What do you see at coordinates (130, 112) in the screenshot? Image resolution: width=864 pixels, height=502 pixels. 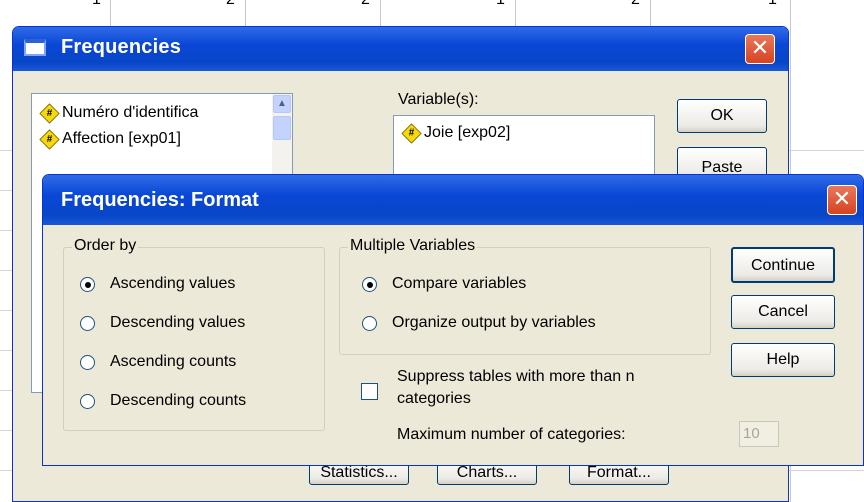 I see `list-item-label: Numéro d'identifica` at bounding box center [130, 112].